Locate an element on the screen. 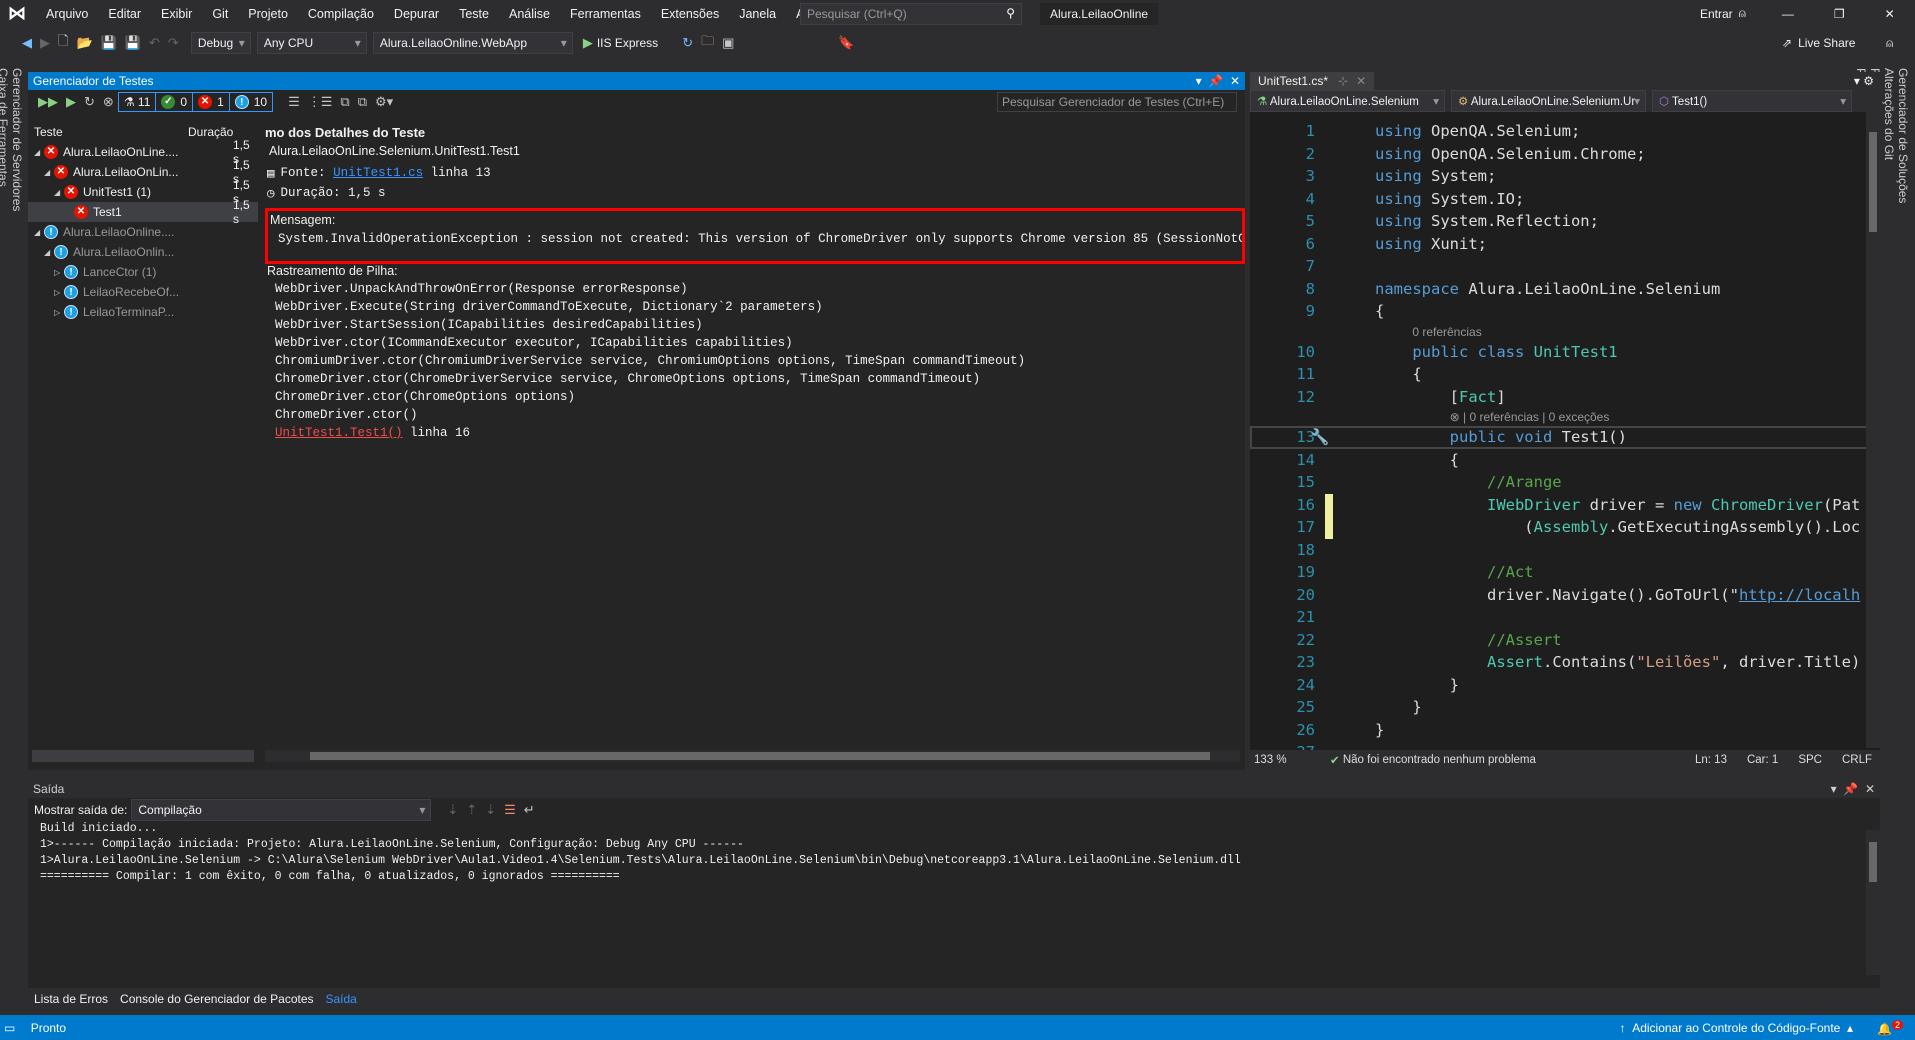  menu-item-2: Exibir is located at coordinates (176, 14).